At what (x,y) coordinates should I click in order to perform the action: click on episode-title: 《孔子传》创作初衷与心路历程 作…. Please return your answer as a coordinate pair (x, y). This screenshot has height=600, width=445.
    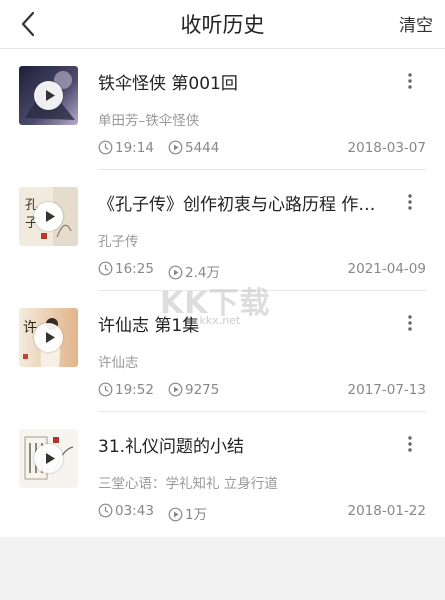
    Looking at the image, I should click on (243, 202).